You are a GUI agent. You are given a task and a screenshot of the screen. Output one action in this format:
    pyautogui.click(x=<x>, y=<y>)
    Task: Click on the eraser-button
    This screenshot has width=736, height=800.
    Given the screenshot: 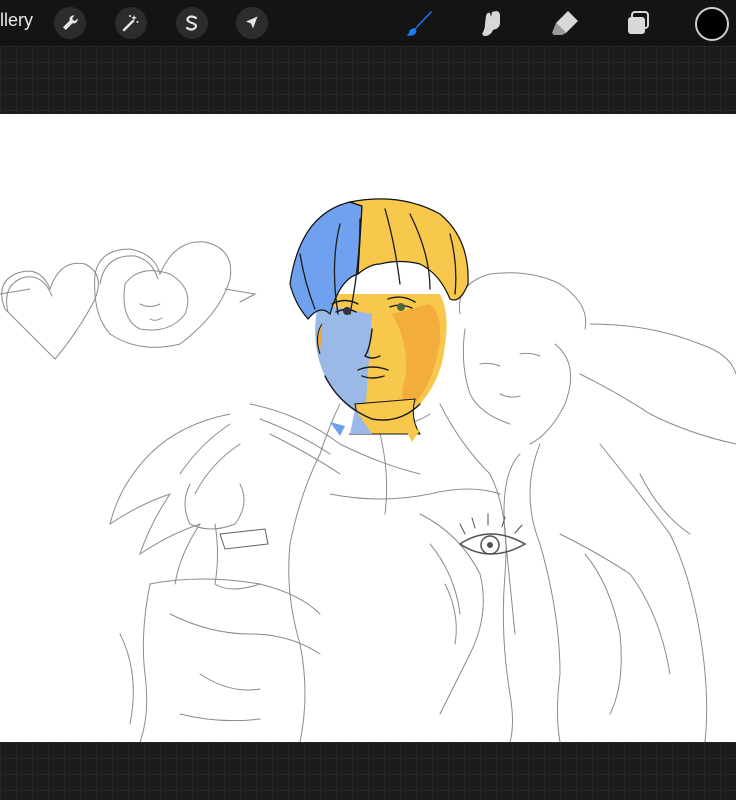 What is the action you would take?
    pyautogui.click(x=565, y=23)
    